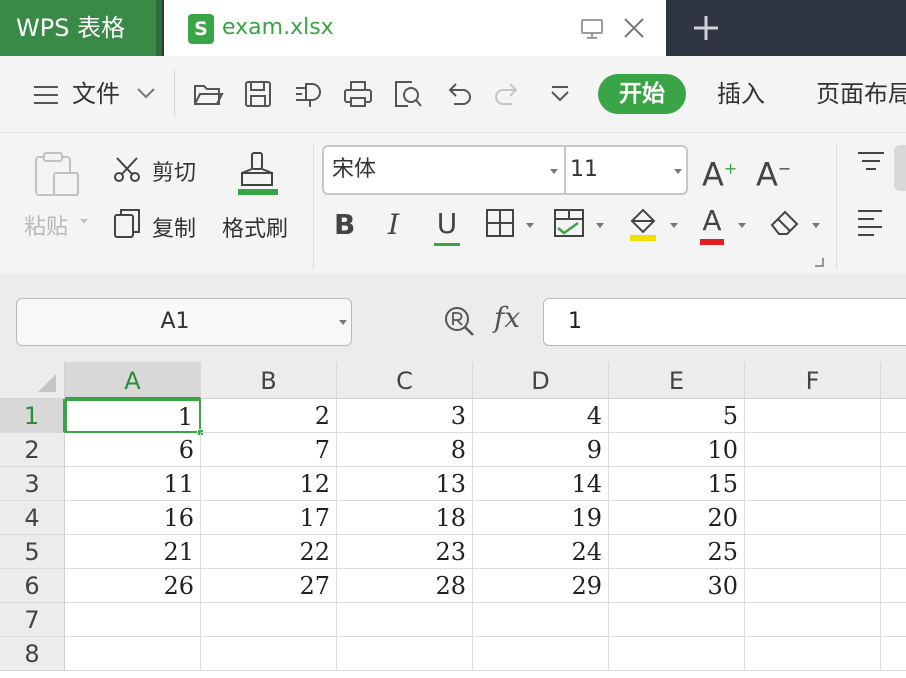 This screenshot has height=678, width=906. Describe the element at coordinates (719, 172) in the screenshot. I see `increase-font-button: A+` at that location.